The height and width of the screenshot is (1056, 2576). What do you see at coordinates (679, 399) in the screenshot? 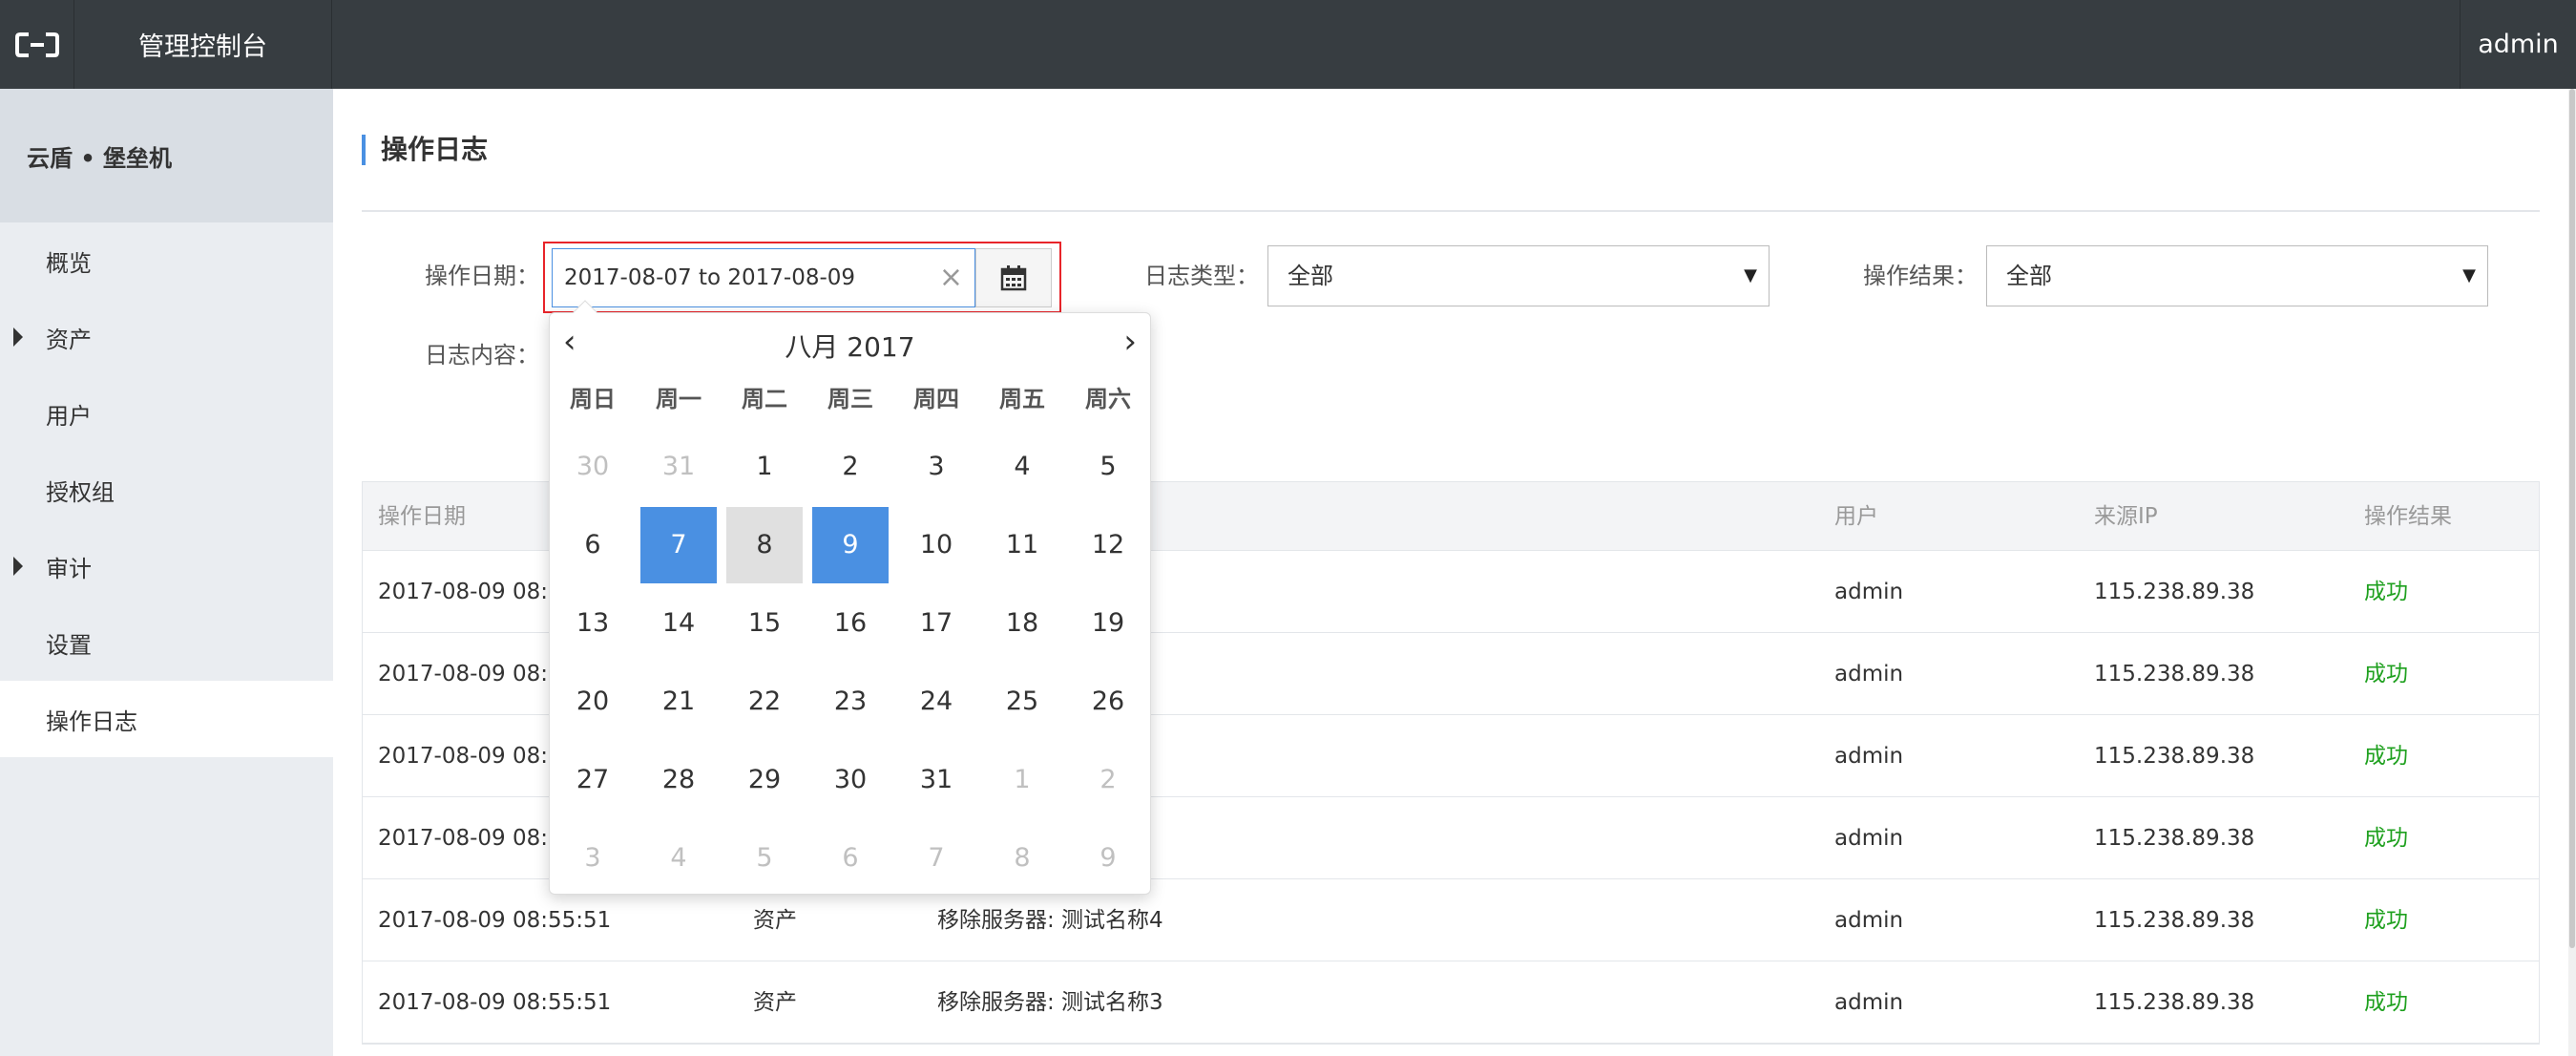
I see `weekday-label: 周一` at bounding box center [679, 399].